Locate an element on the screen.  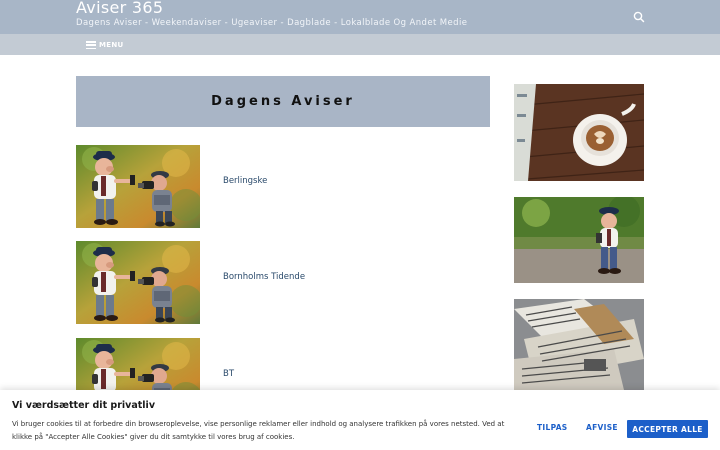
menu-button: MENU is located at coordinates (105, 45).